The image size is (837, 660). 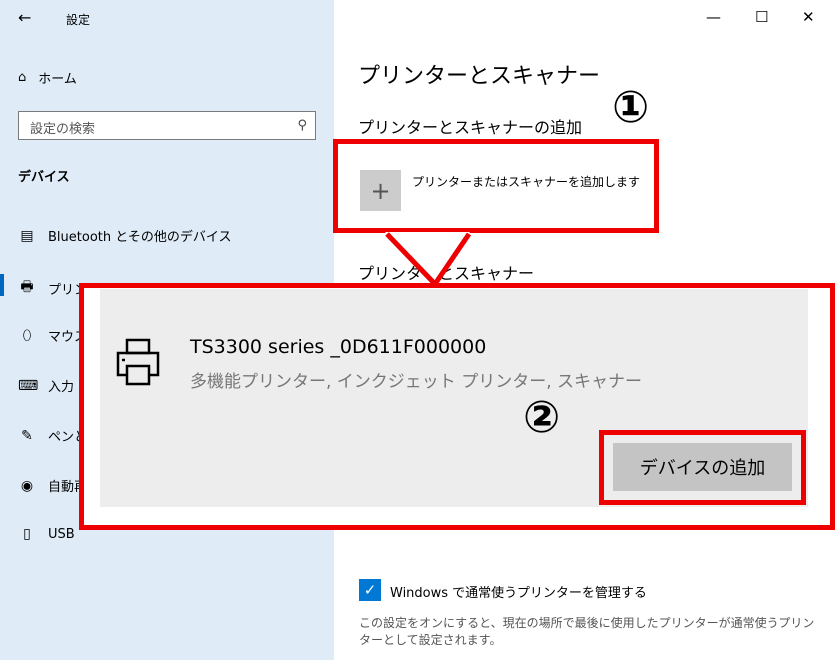 What do you see at coordinates (138, 362) in the screenshot?
I see `printer-icon` at bounding box center [138, 362].